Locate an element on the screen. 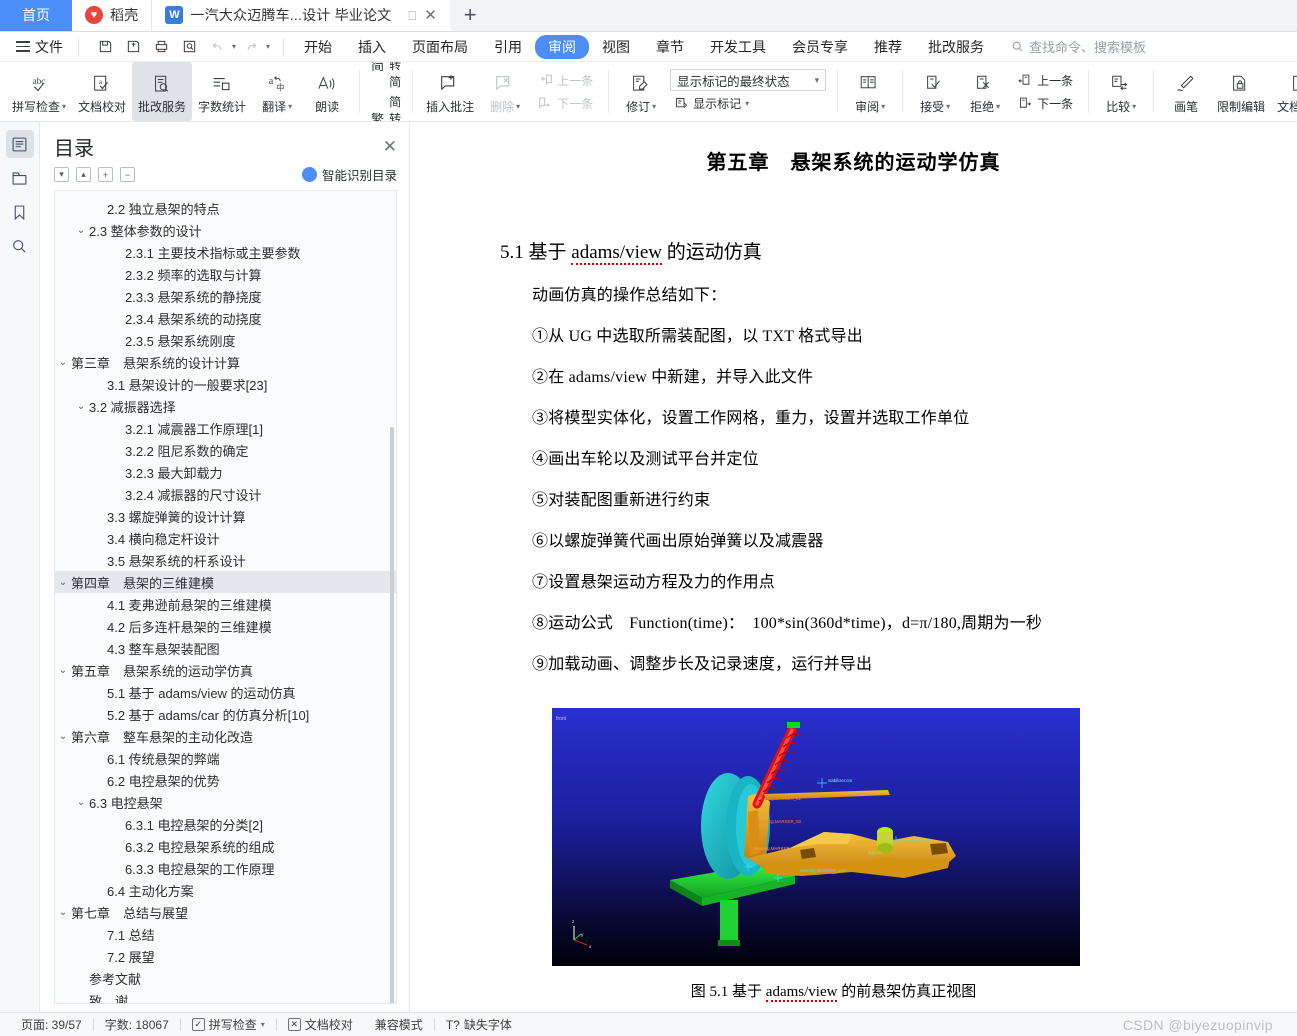 The height and width of the screenshot is (1036, 1297). trad-to-simp-button: 简 繁转简 is located at coordinates (386, 76).